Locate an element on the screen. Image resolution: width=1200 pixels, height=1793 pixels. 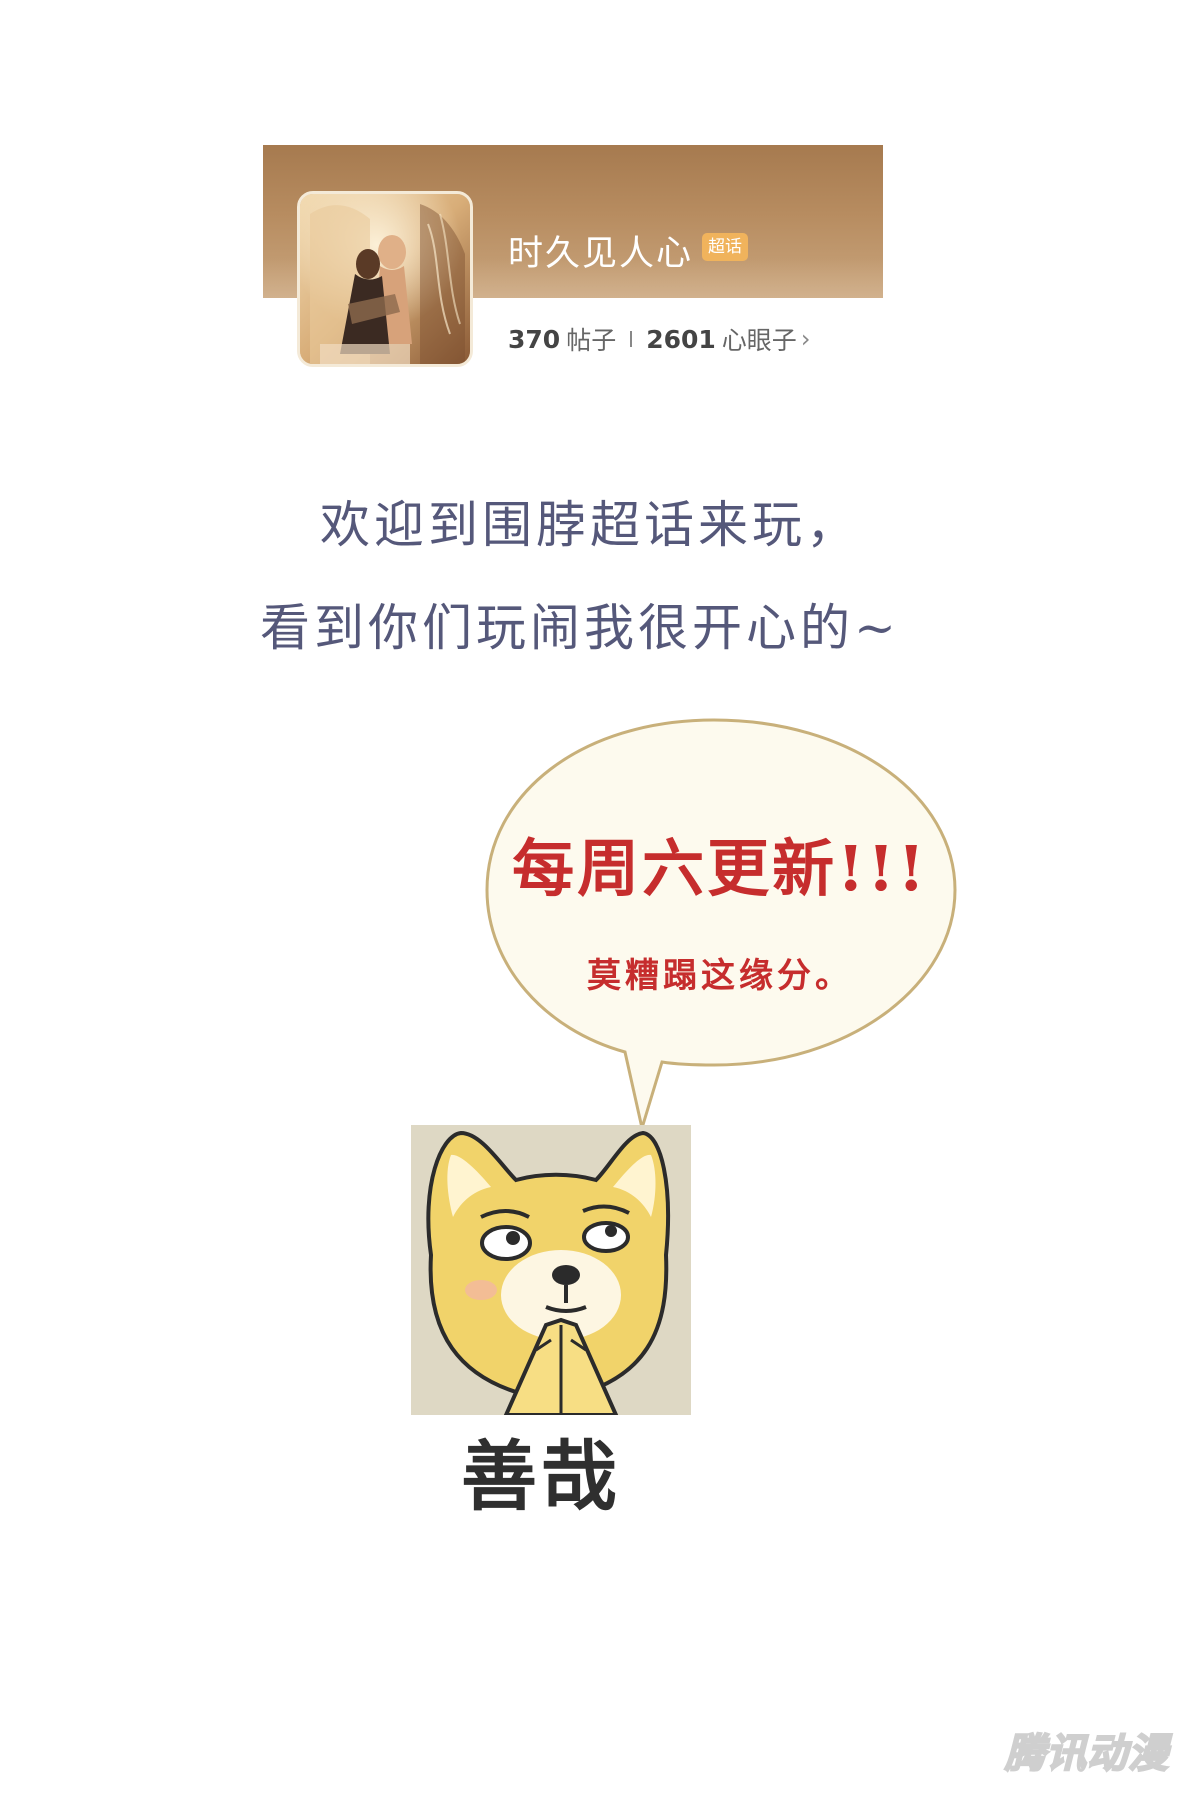
meme-caption: 善哉 is located at coordinates (541, 1477).